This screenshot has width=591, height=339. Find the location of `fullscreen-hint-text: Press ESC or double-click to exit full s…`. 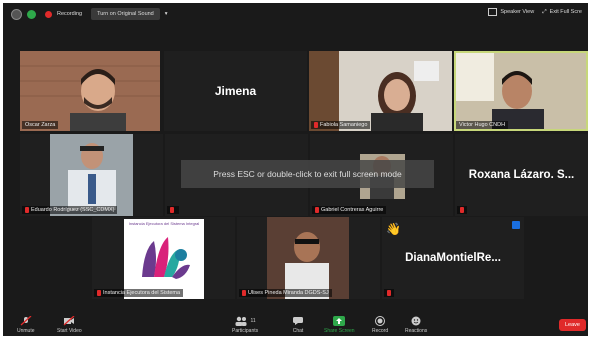

fullscreen-hint-text: Press ESC or double-click to exit full s… is located at coordinates (307, 174).